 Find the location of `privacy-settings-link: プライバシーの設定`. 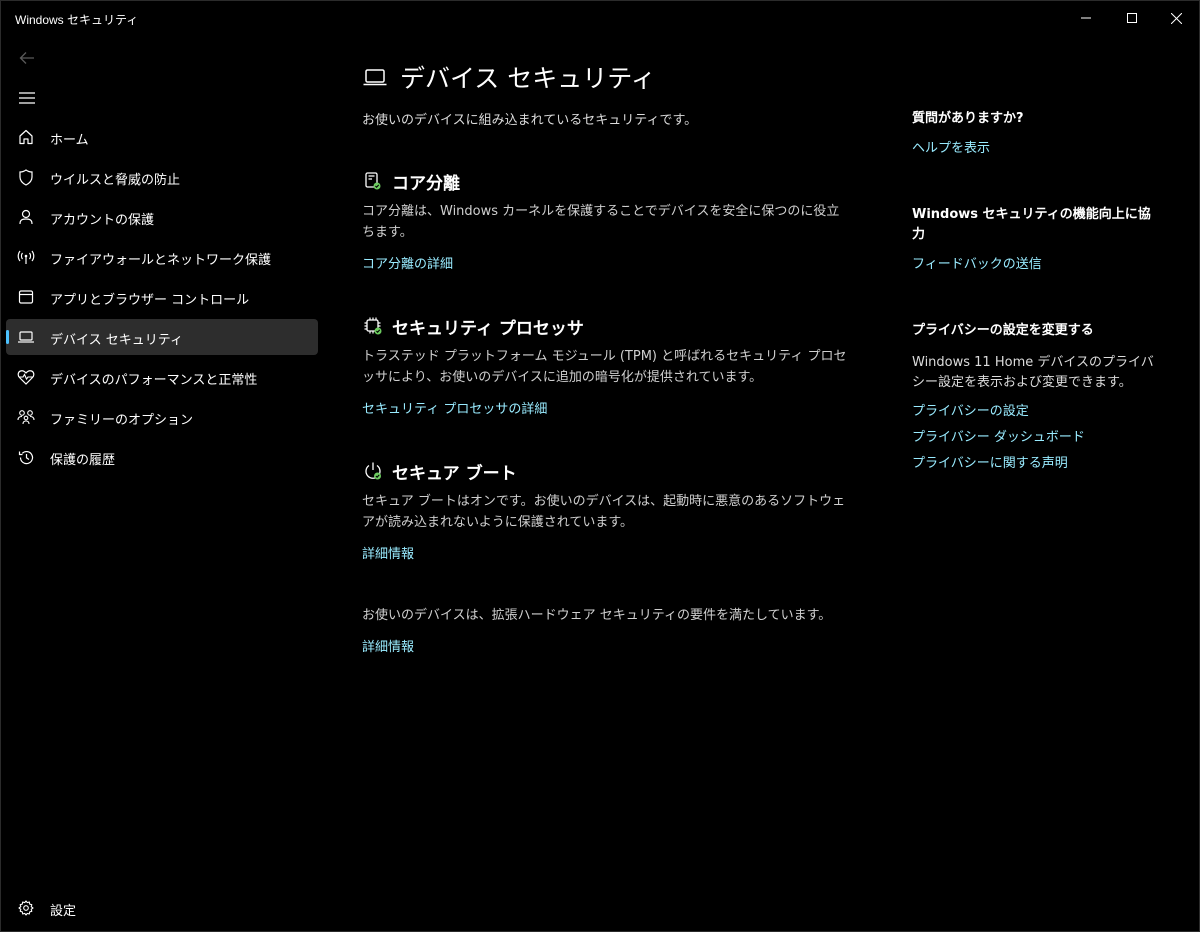

privacy-settings-link: プライバシーの設定 is located at coordinates (1037, 409).